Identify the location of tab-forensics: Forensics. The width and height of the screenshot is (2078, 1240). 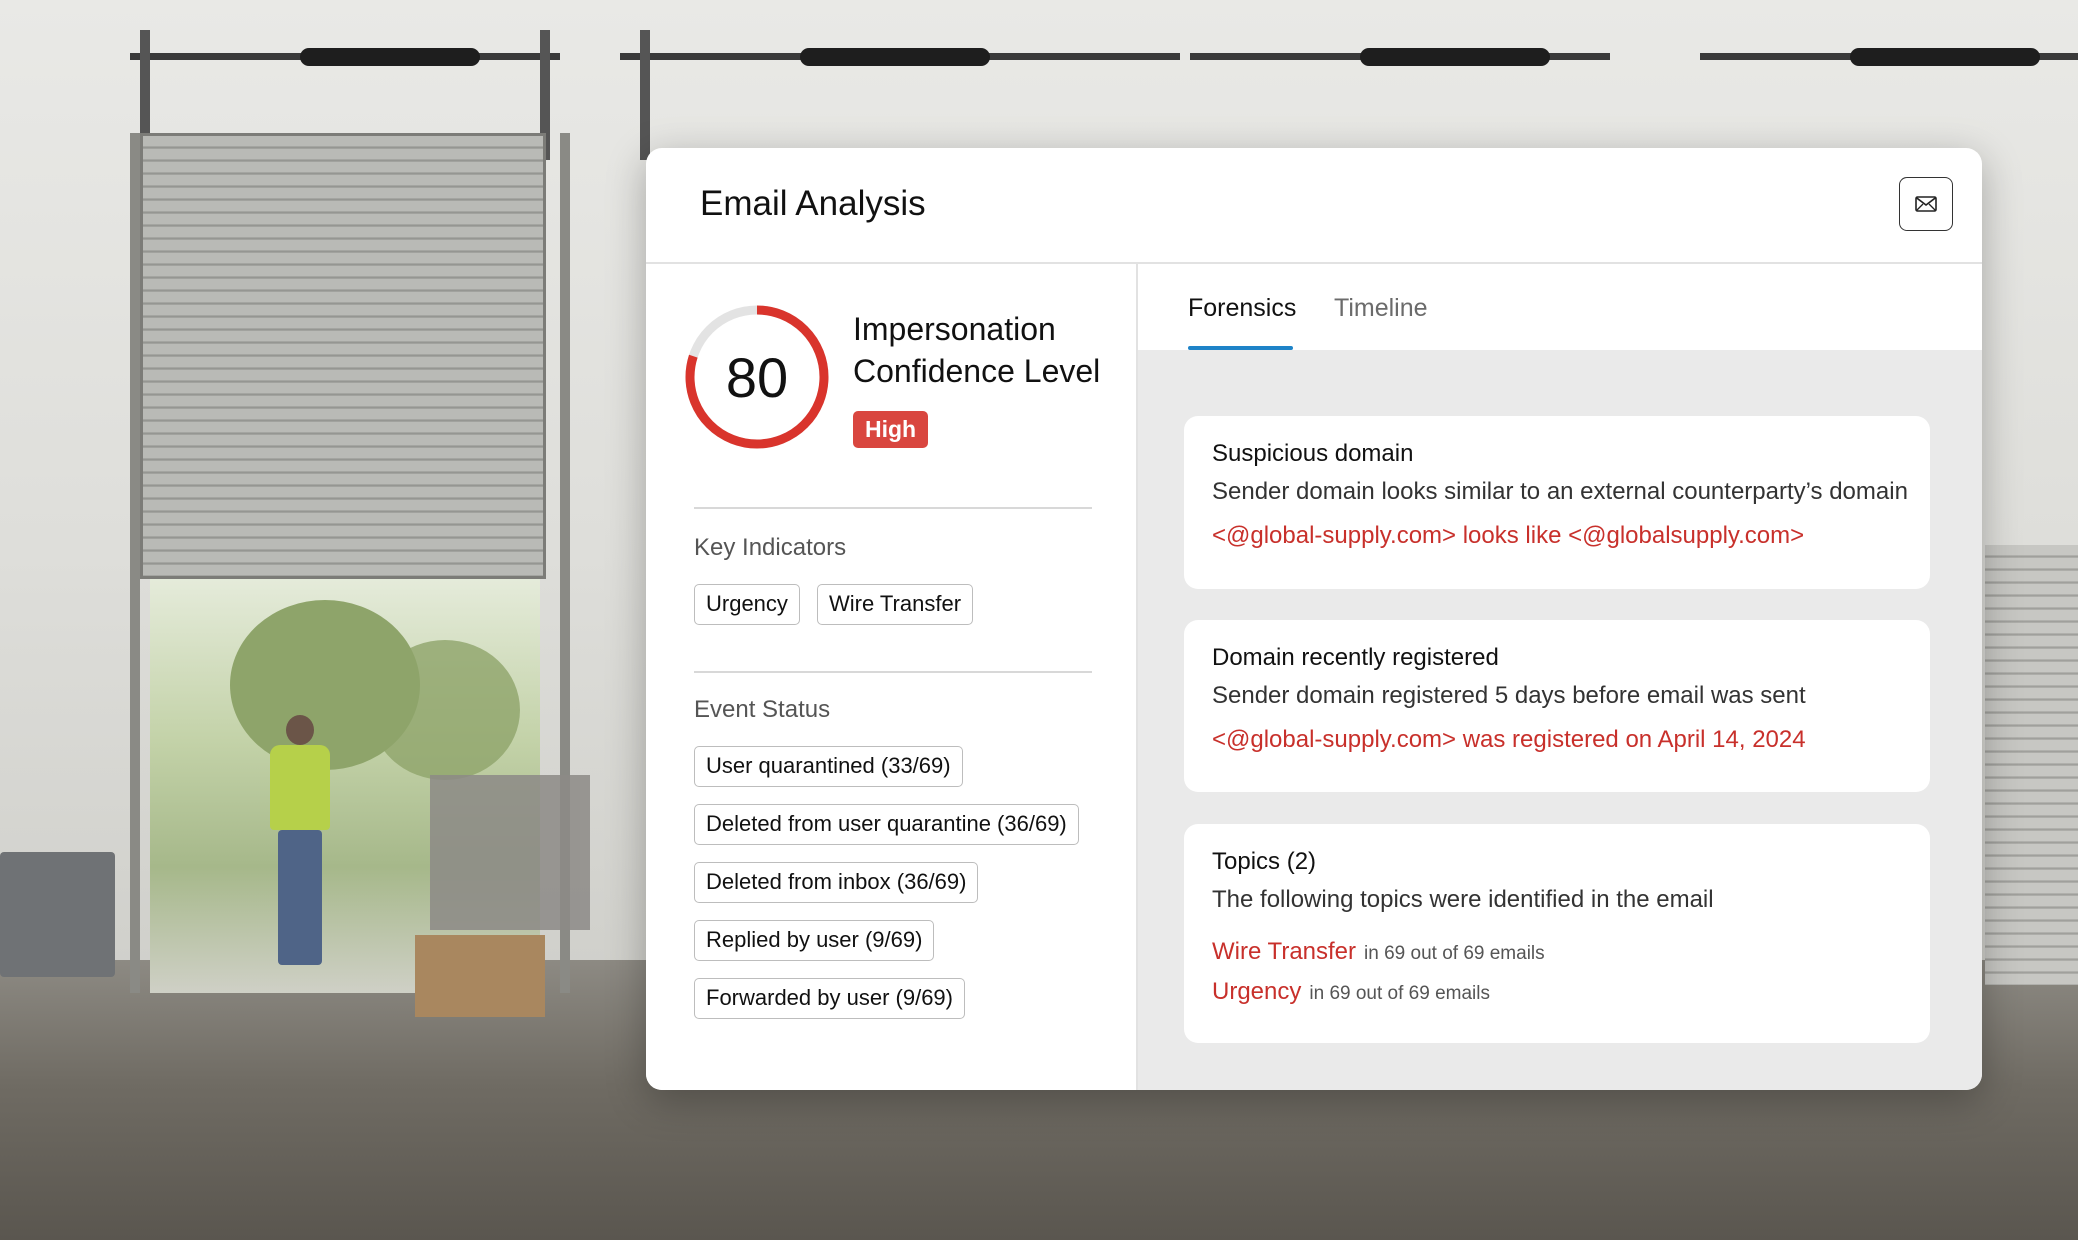
(1242, 308).